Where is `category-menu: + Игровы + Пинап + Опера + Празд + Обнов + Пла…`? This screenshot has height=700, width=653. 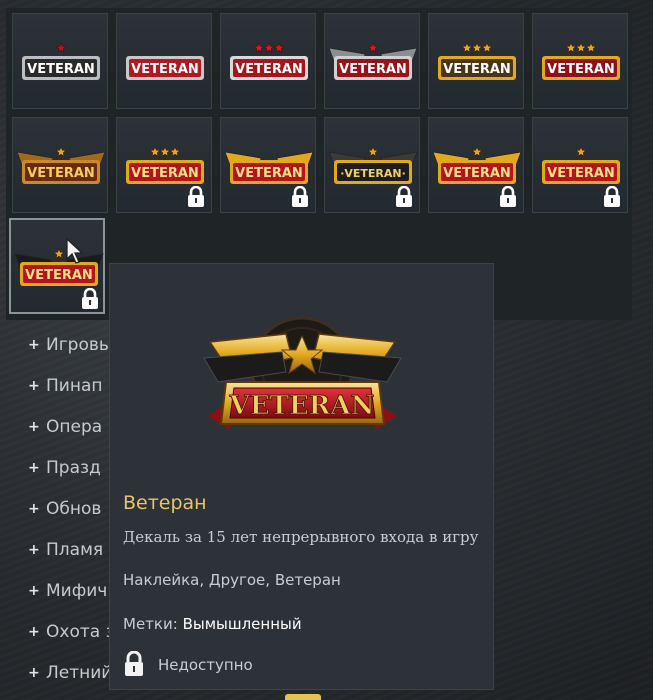 category-menu: + Игровы + Пинап + Опера + Празд + Обнов + Пла… is located at coordinates (73, 508).